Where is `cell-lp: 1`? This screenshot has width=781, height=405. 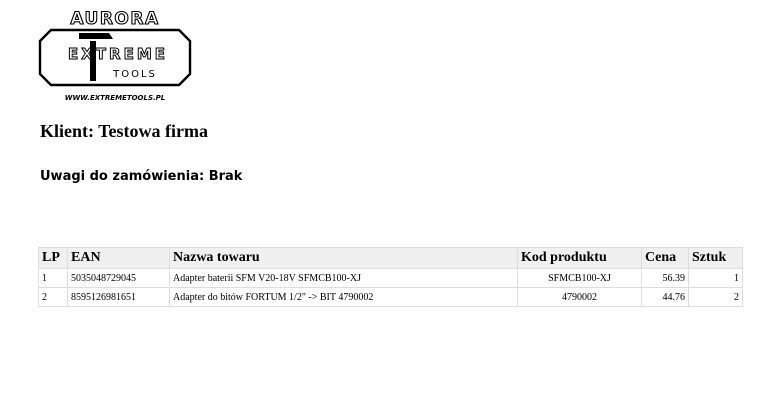 cell-lp: 1 is located at coordinates (53, 278).